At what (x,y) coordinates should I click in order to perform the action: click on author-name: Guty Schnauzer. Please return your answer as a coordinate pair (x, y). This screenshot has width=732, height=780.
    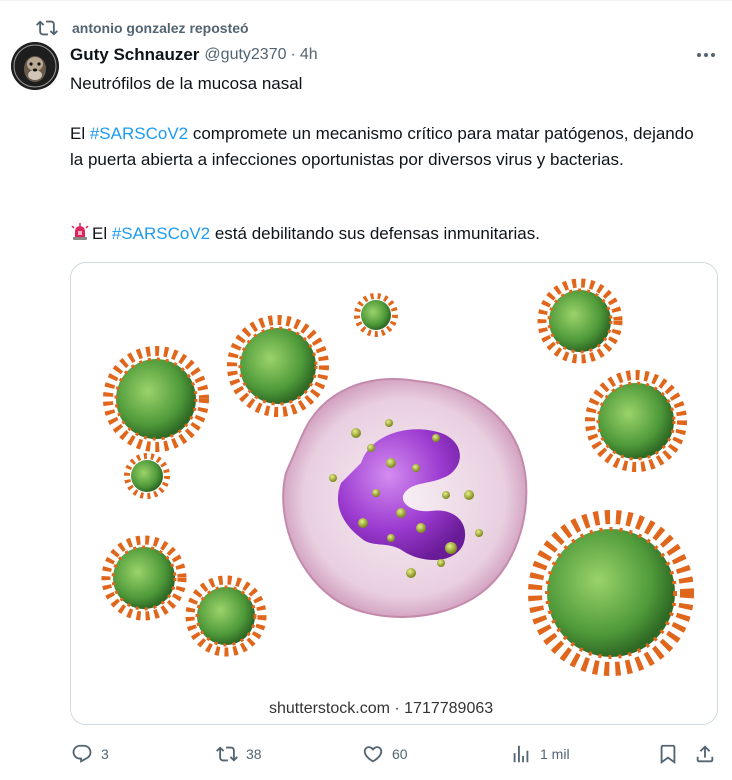
    Looking at the image, I should click on (134, 55).